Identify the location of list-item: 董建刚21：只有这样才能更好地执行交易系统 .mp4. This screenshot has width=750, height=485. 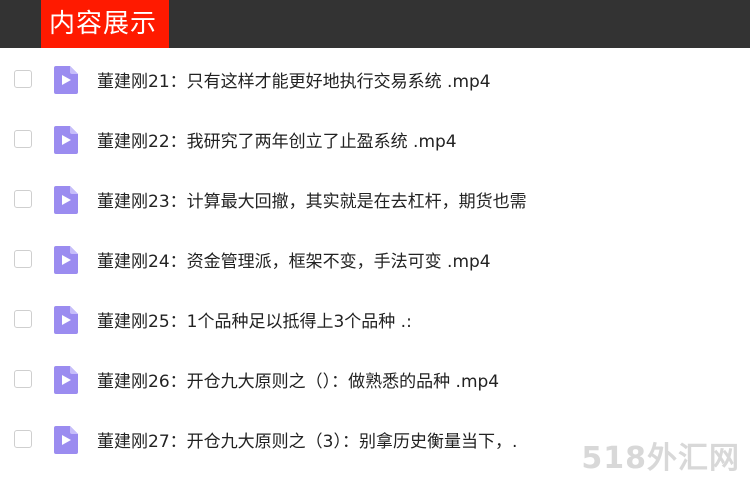
(375, 80).